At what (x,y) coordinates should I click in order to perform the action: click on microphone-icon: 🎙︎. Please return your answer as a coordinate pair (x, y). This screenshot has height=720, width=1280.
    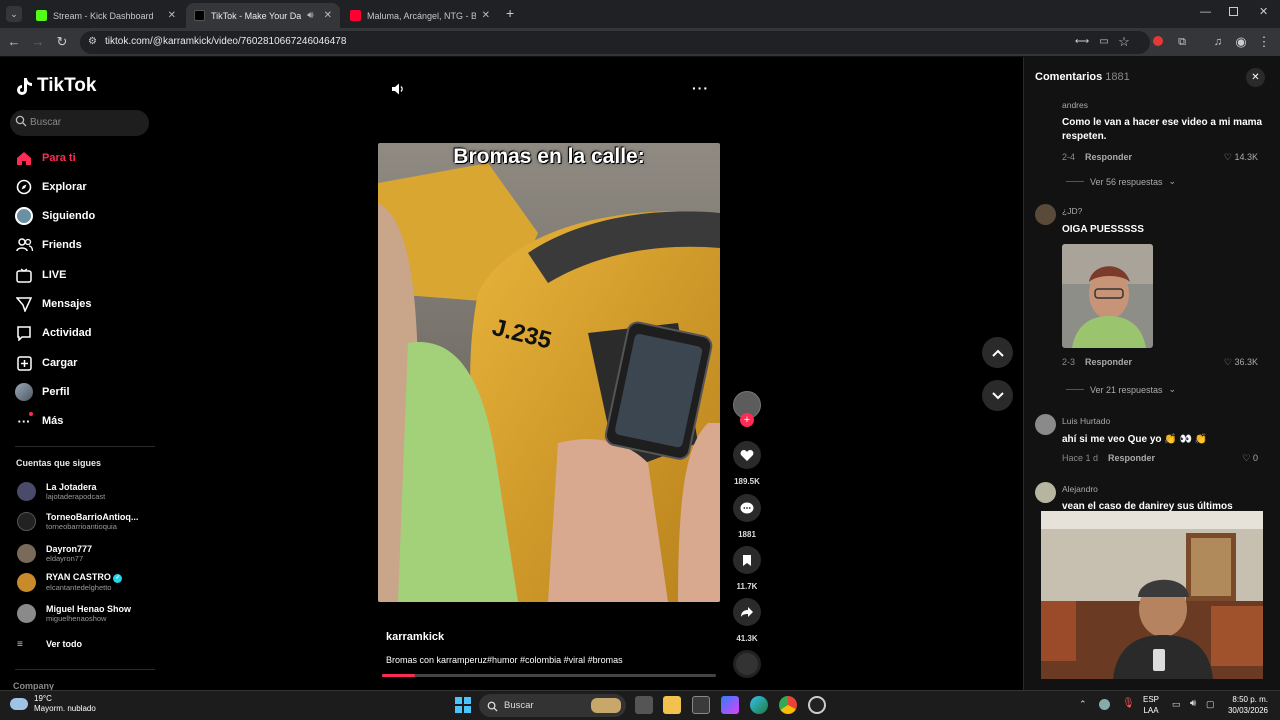
    Looking at the image, I should click on (1128, 703).